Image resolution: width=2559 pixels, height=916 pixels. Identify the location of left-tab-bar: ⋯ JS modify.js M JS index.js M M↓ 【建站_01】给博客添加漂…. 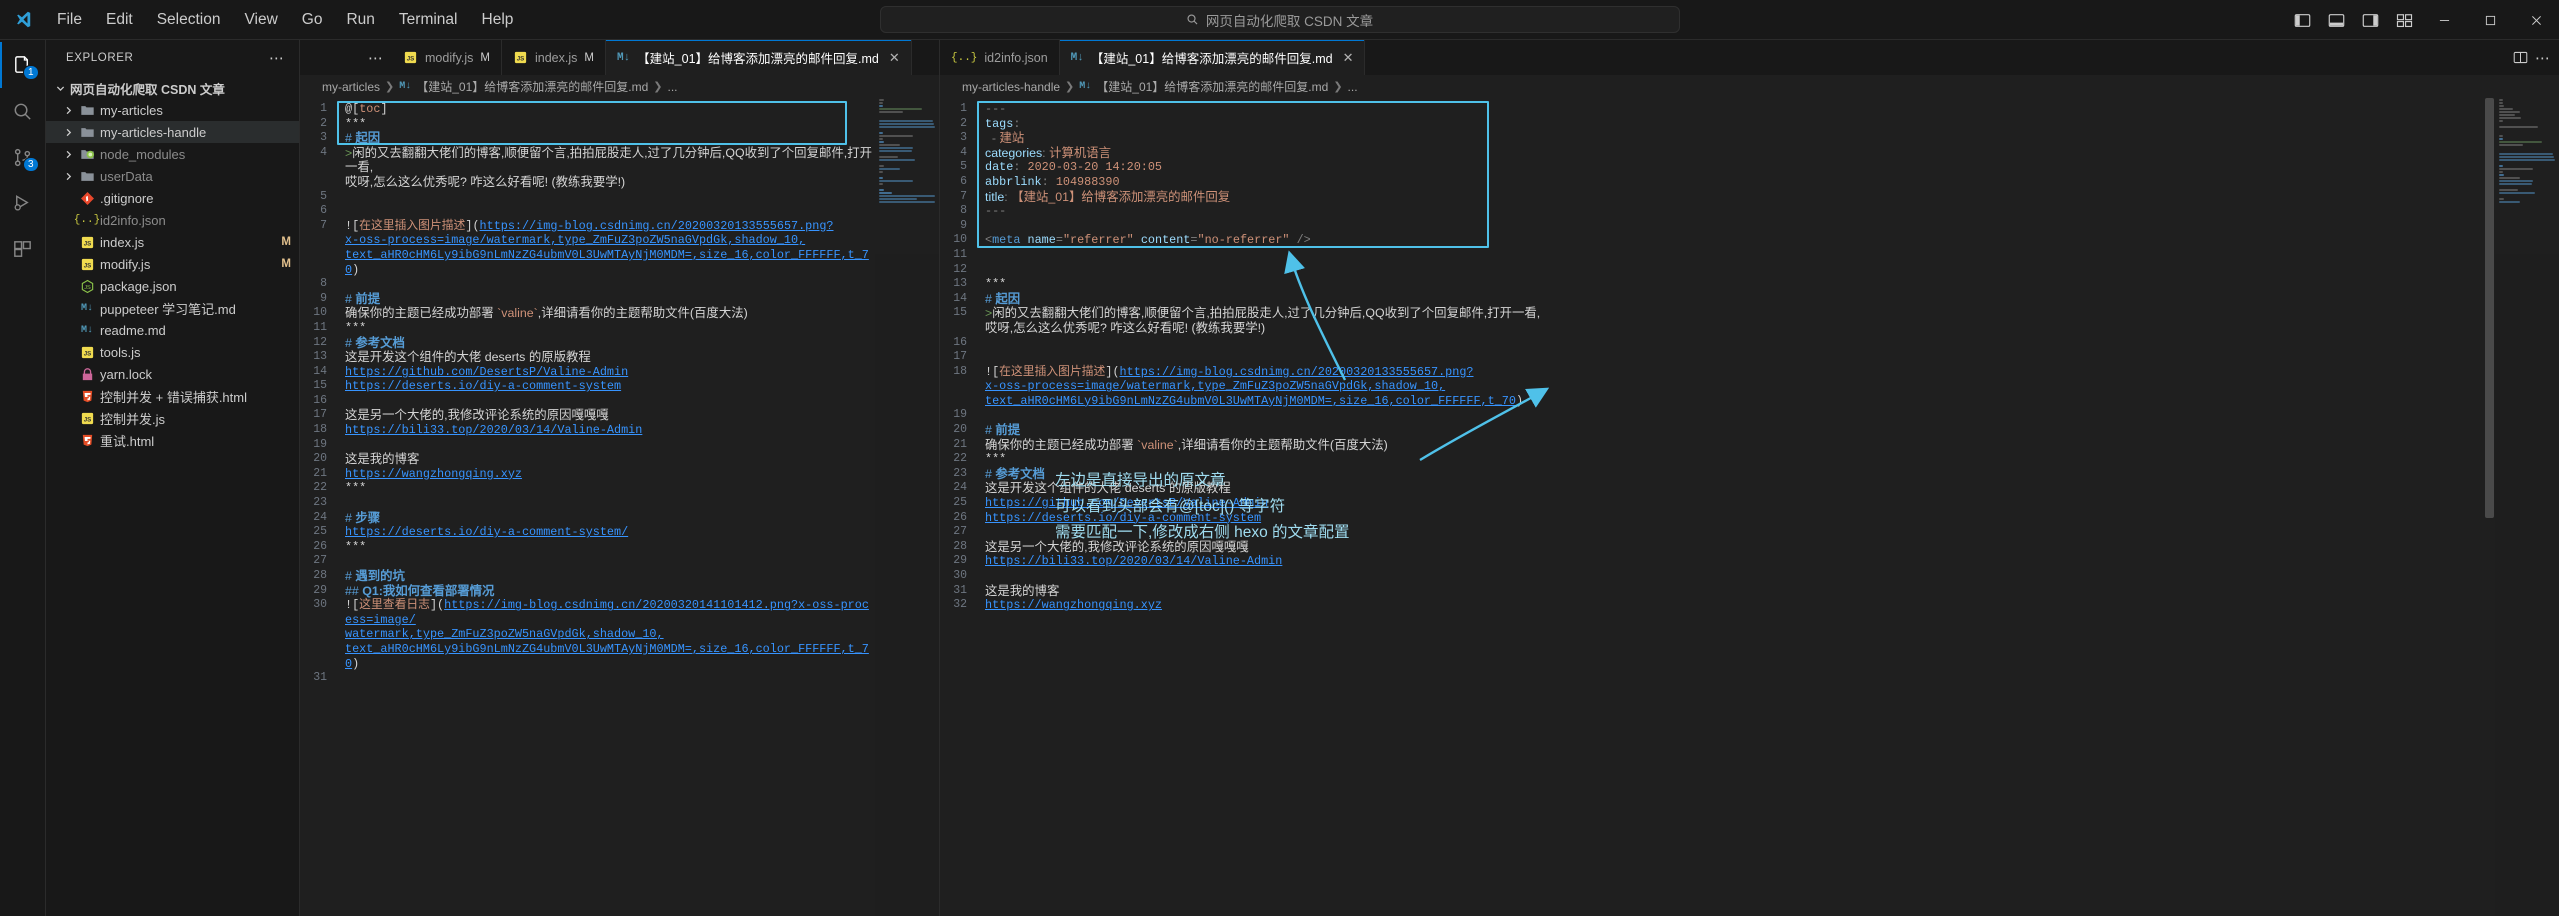
(619, 57).